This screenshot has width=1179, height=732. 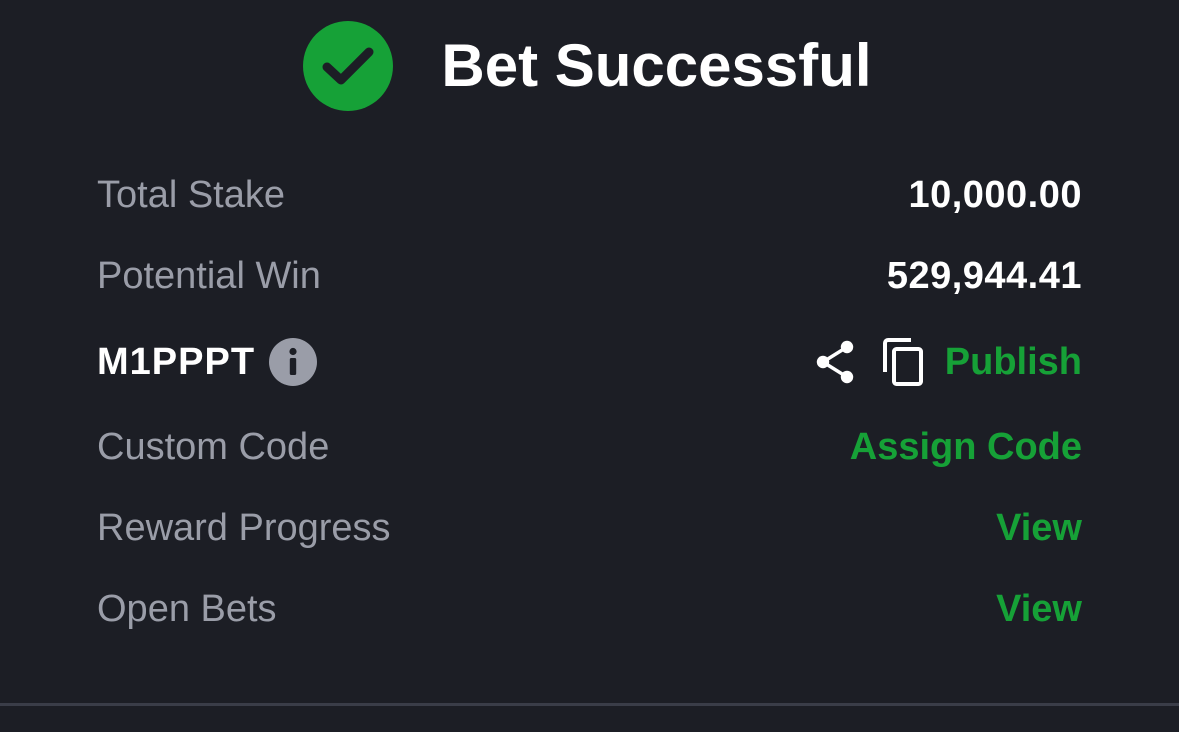 I want to click on total-stake-row: Total Stake 10,000.00, so click(x=589, y=195).